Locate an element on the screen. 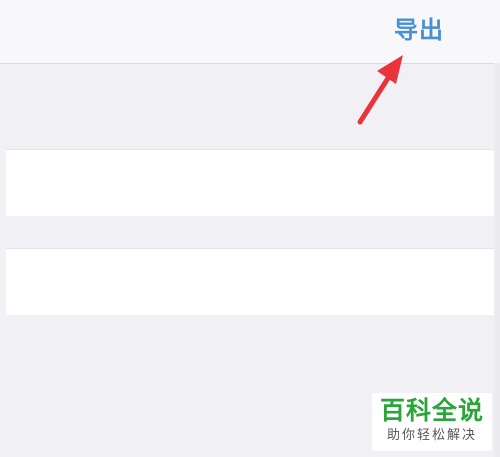  watermark-title: 百科全说 is located at coordinates (431, 410).